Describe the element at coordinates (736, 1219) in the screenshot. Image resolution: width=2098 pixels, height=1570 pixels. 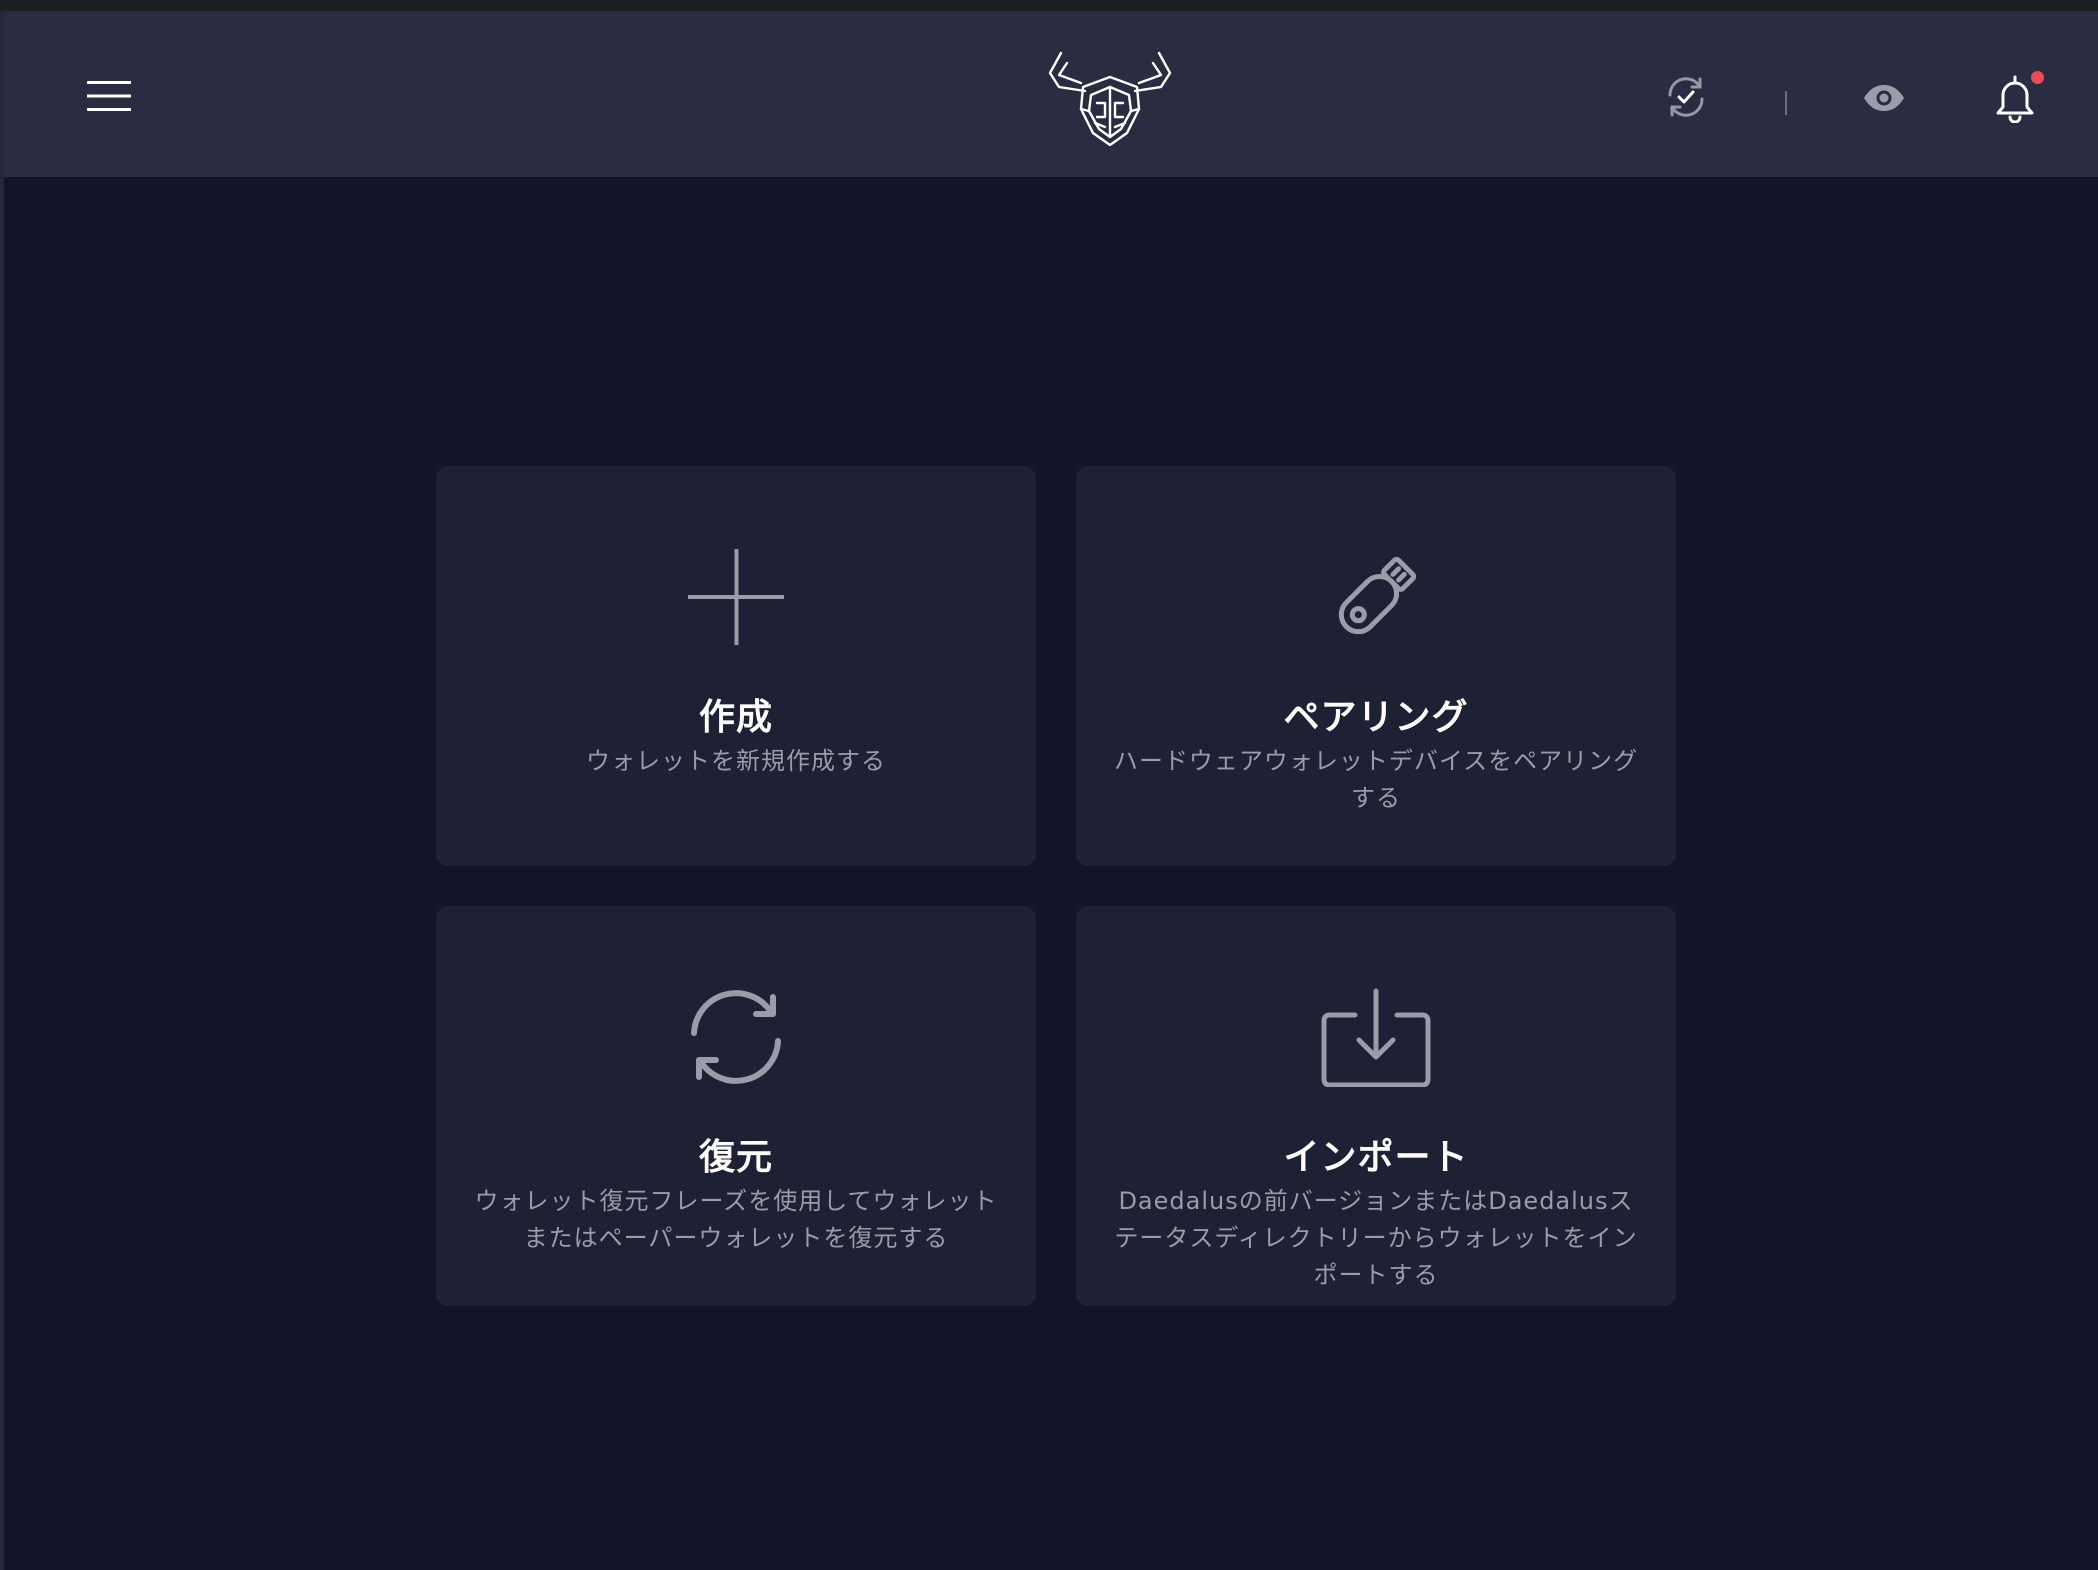
I see `card-description: ウォレット復元フレーズを使用してウォレットまたはペーパーウォレットを復元する` at that location.